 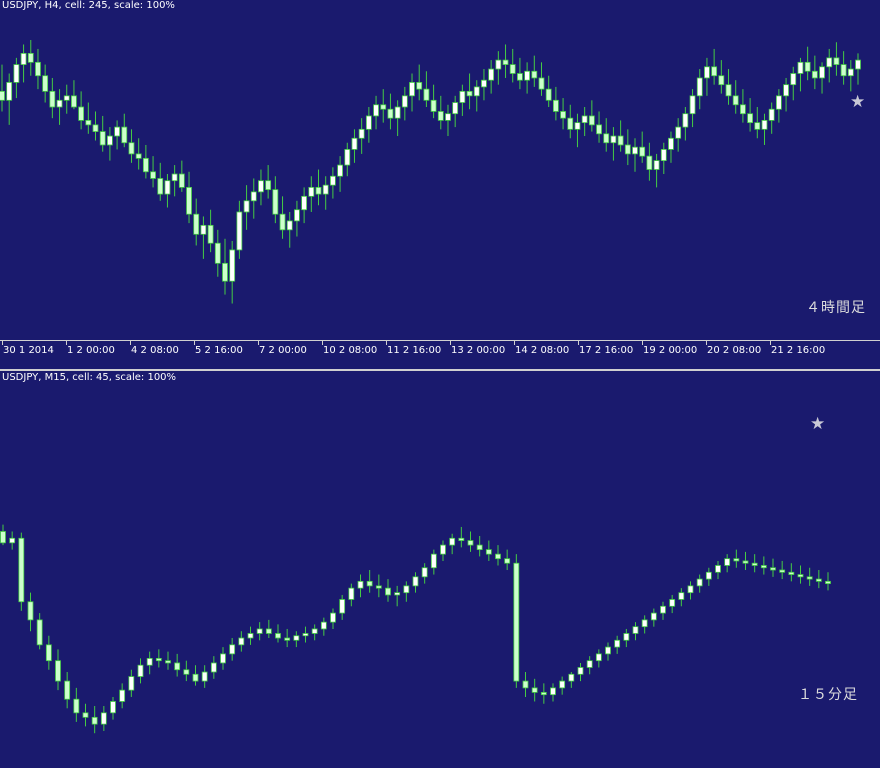 What do you see at coordinates (542, 350) in the screenshot?
I see `time-axis-label: 14 2 08:00` at bounding box center [542, 350].